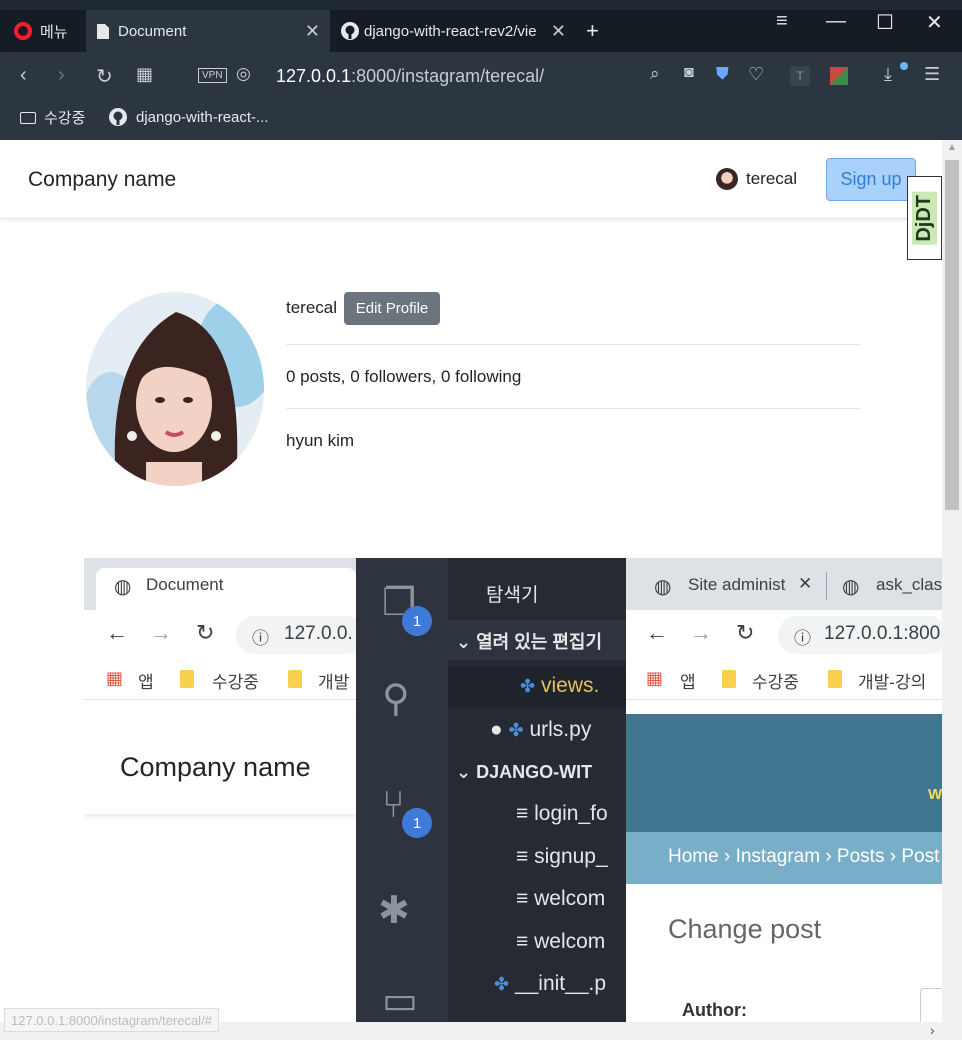 This screenshot has width=962, height=1040. I want to click on forward-icon: ›, so click(61, 75).